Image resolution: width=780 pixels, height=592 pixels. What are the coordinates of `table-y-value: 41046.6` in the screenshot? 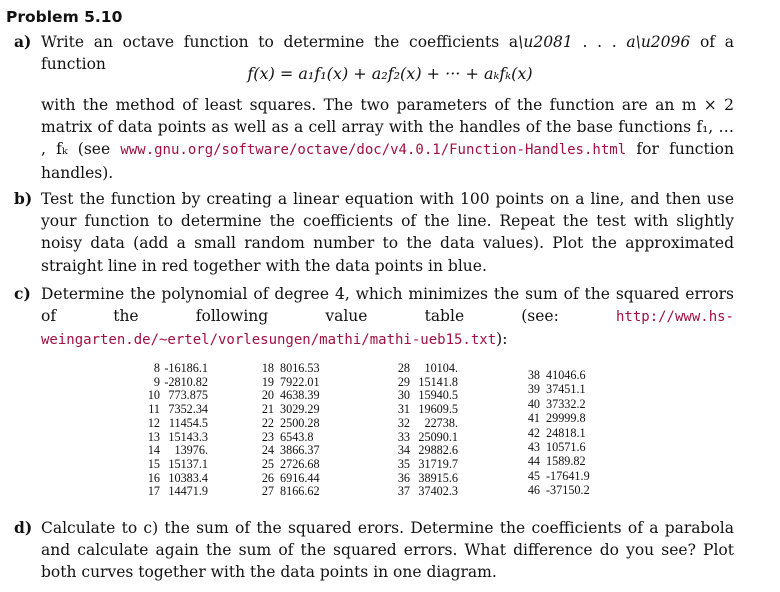 It's located at (566, 375).